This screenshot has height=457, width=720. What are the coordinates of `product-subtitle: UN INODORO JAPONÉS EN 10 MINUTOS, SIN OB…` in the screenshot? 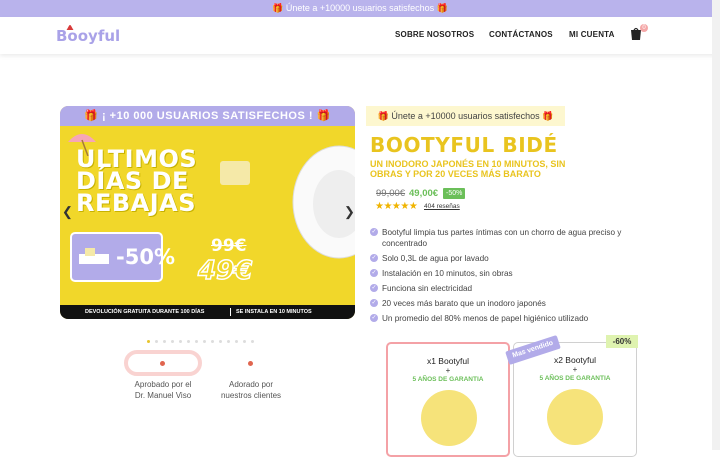 It's located at (468, 169).